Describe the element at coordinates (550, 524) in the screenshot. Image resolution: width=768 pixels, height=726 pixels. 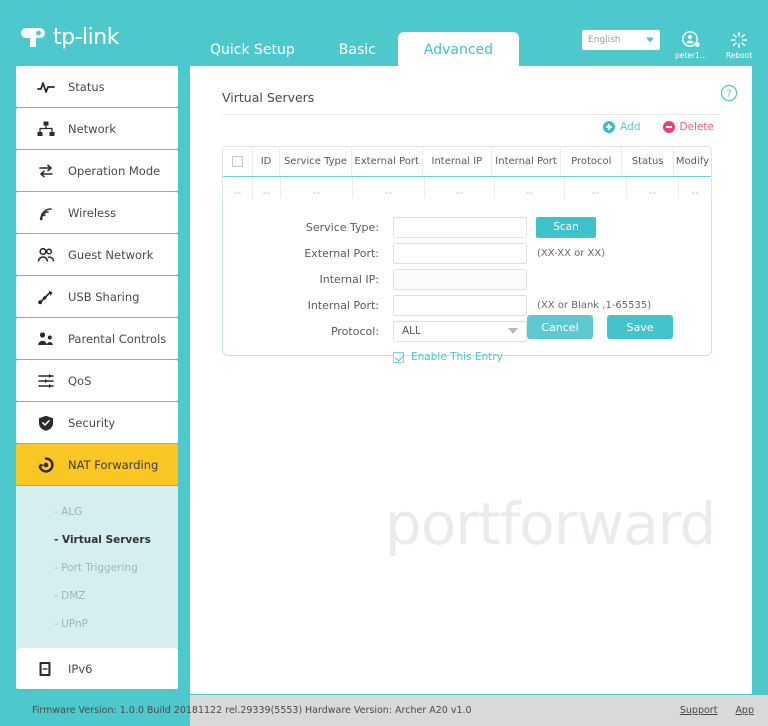
I see `watermark: portforward` at that location.